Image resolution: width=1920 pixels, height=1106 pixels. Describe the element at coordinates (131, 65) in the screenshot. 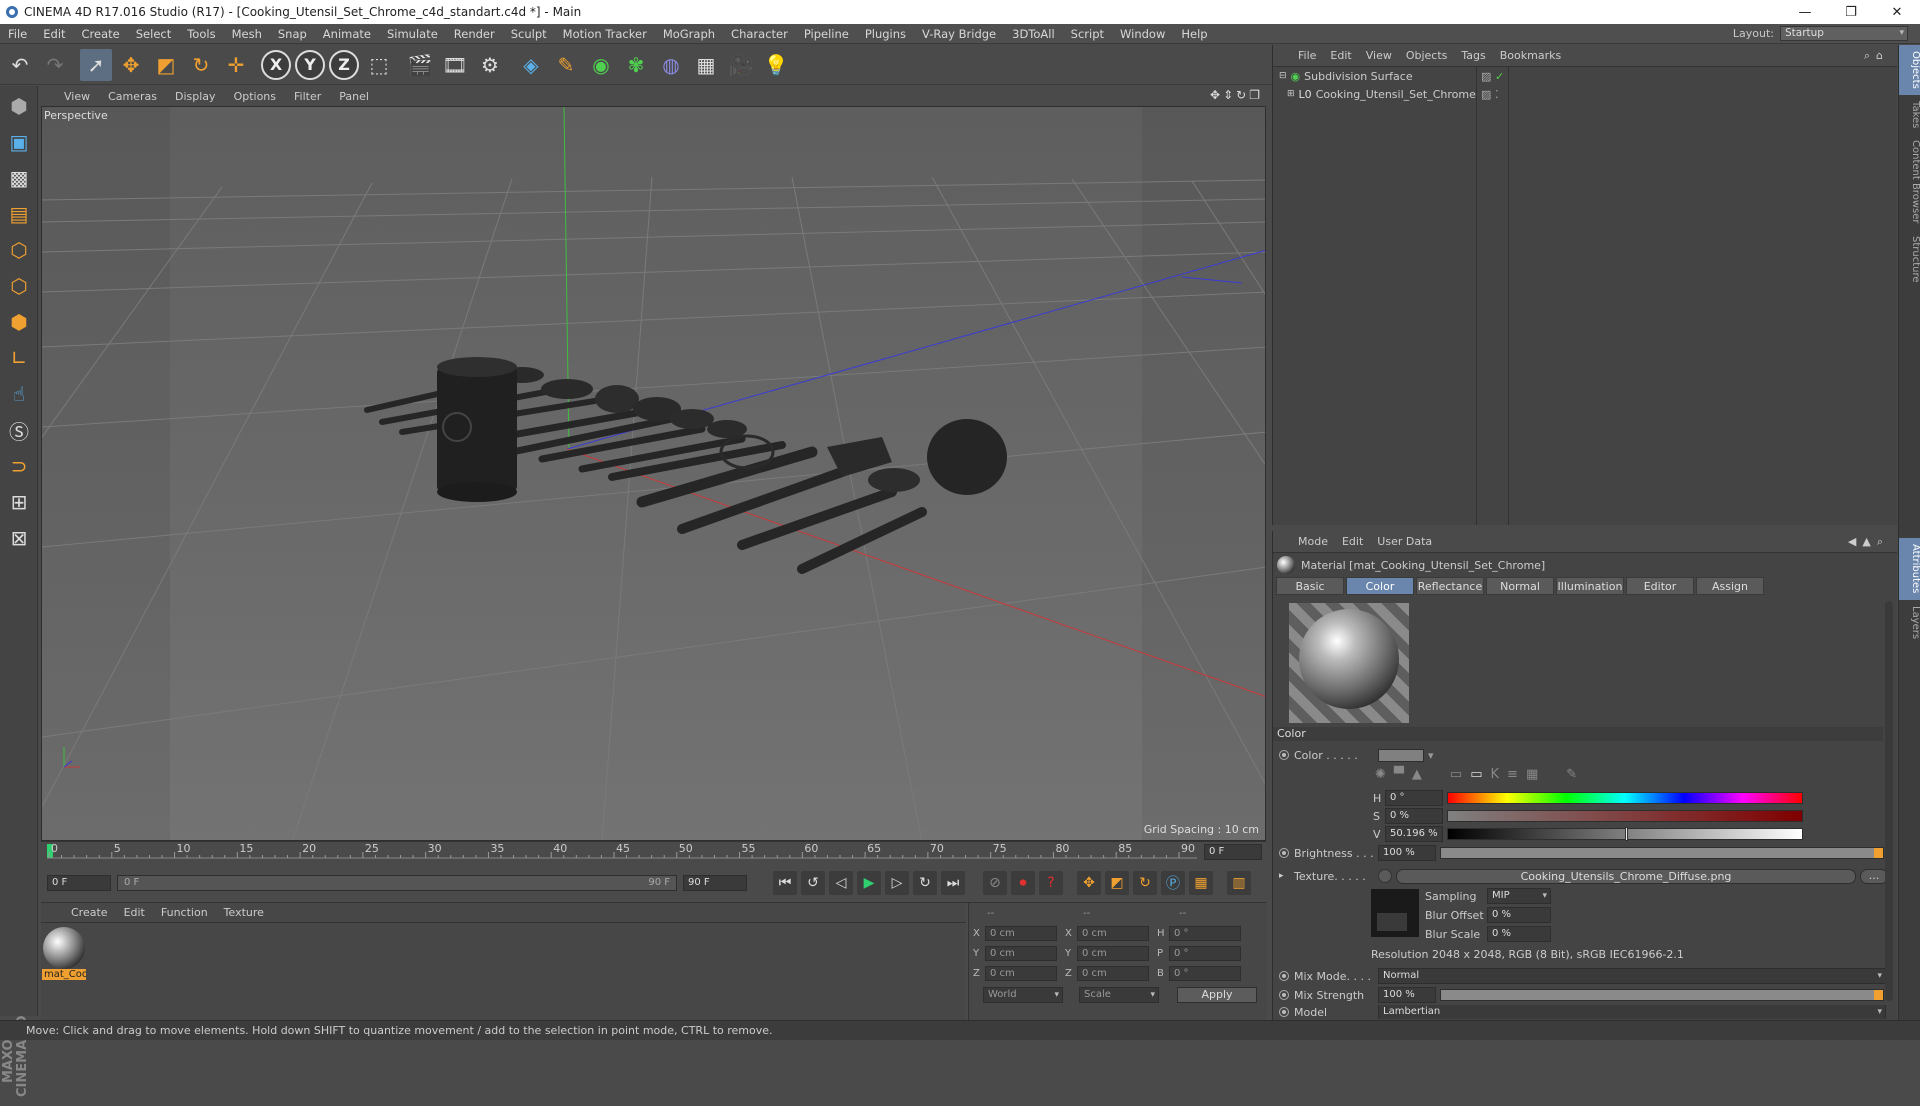

I see `move-tool-icon: ✥` at that location.